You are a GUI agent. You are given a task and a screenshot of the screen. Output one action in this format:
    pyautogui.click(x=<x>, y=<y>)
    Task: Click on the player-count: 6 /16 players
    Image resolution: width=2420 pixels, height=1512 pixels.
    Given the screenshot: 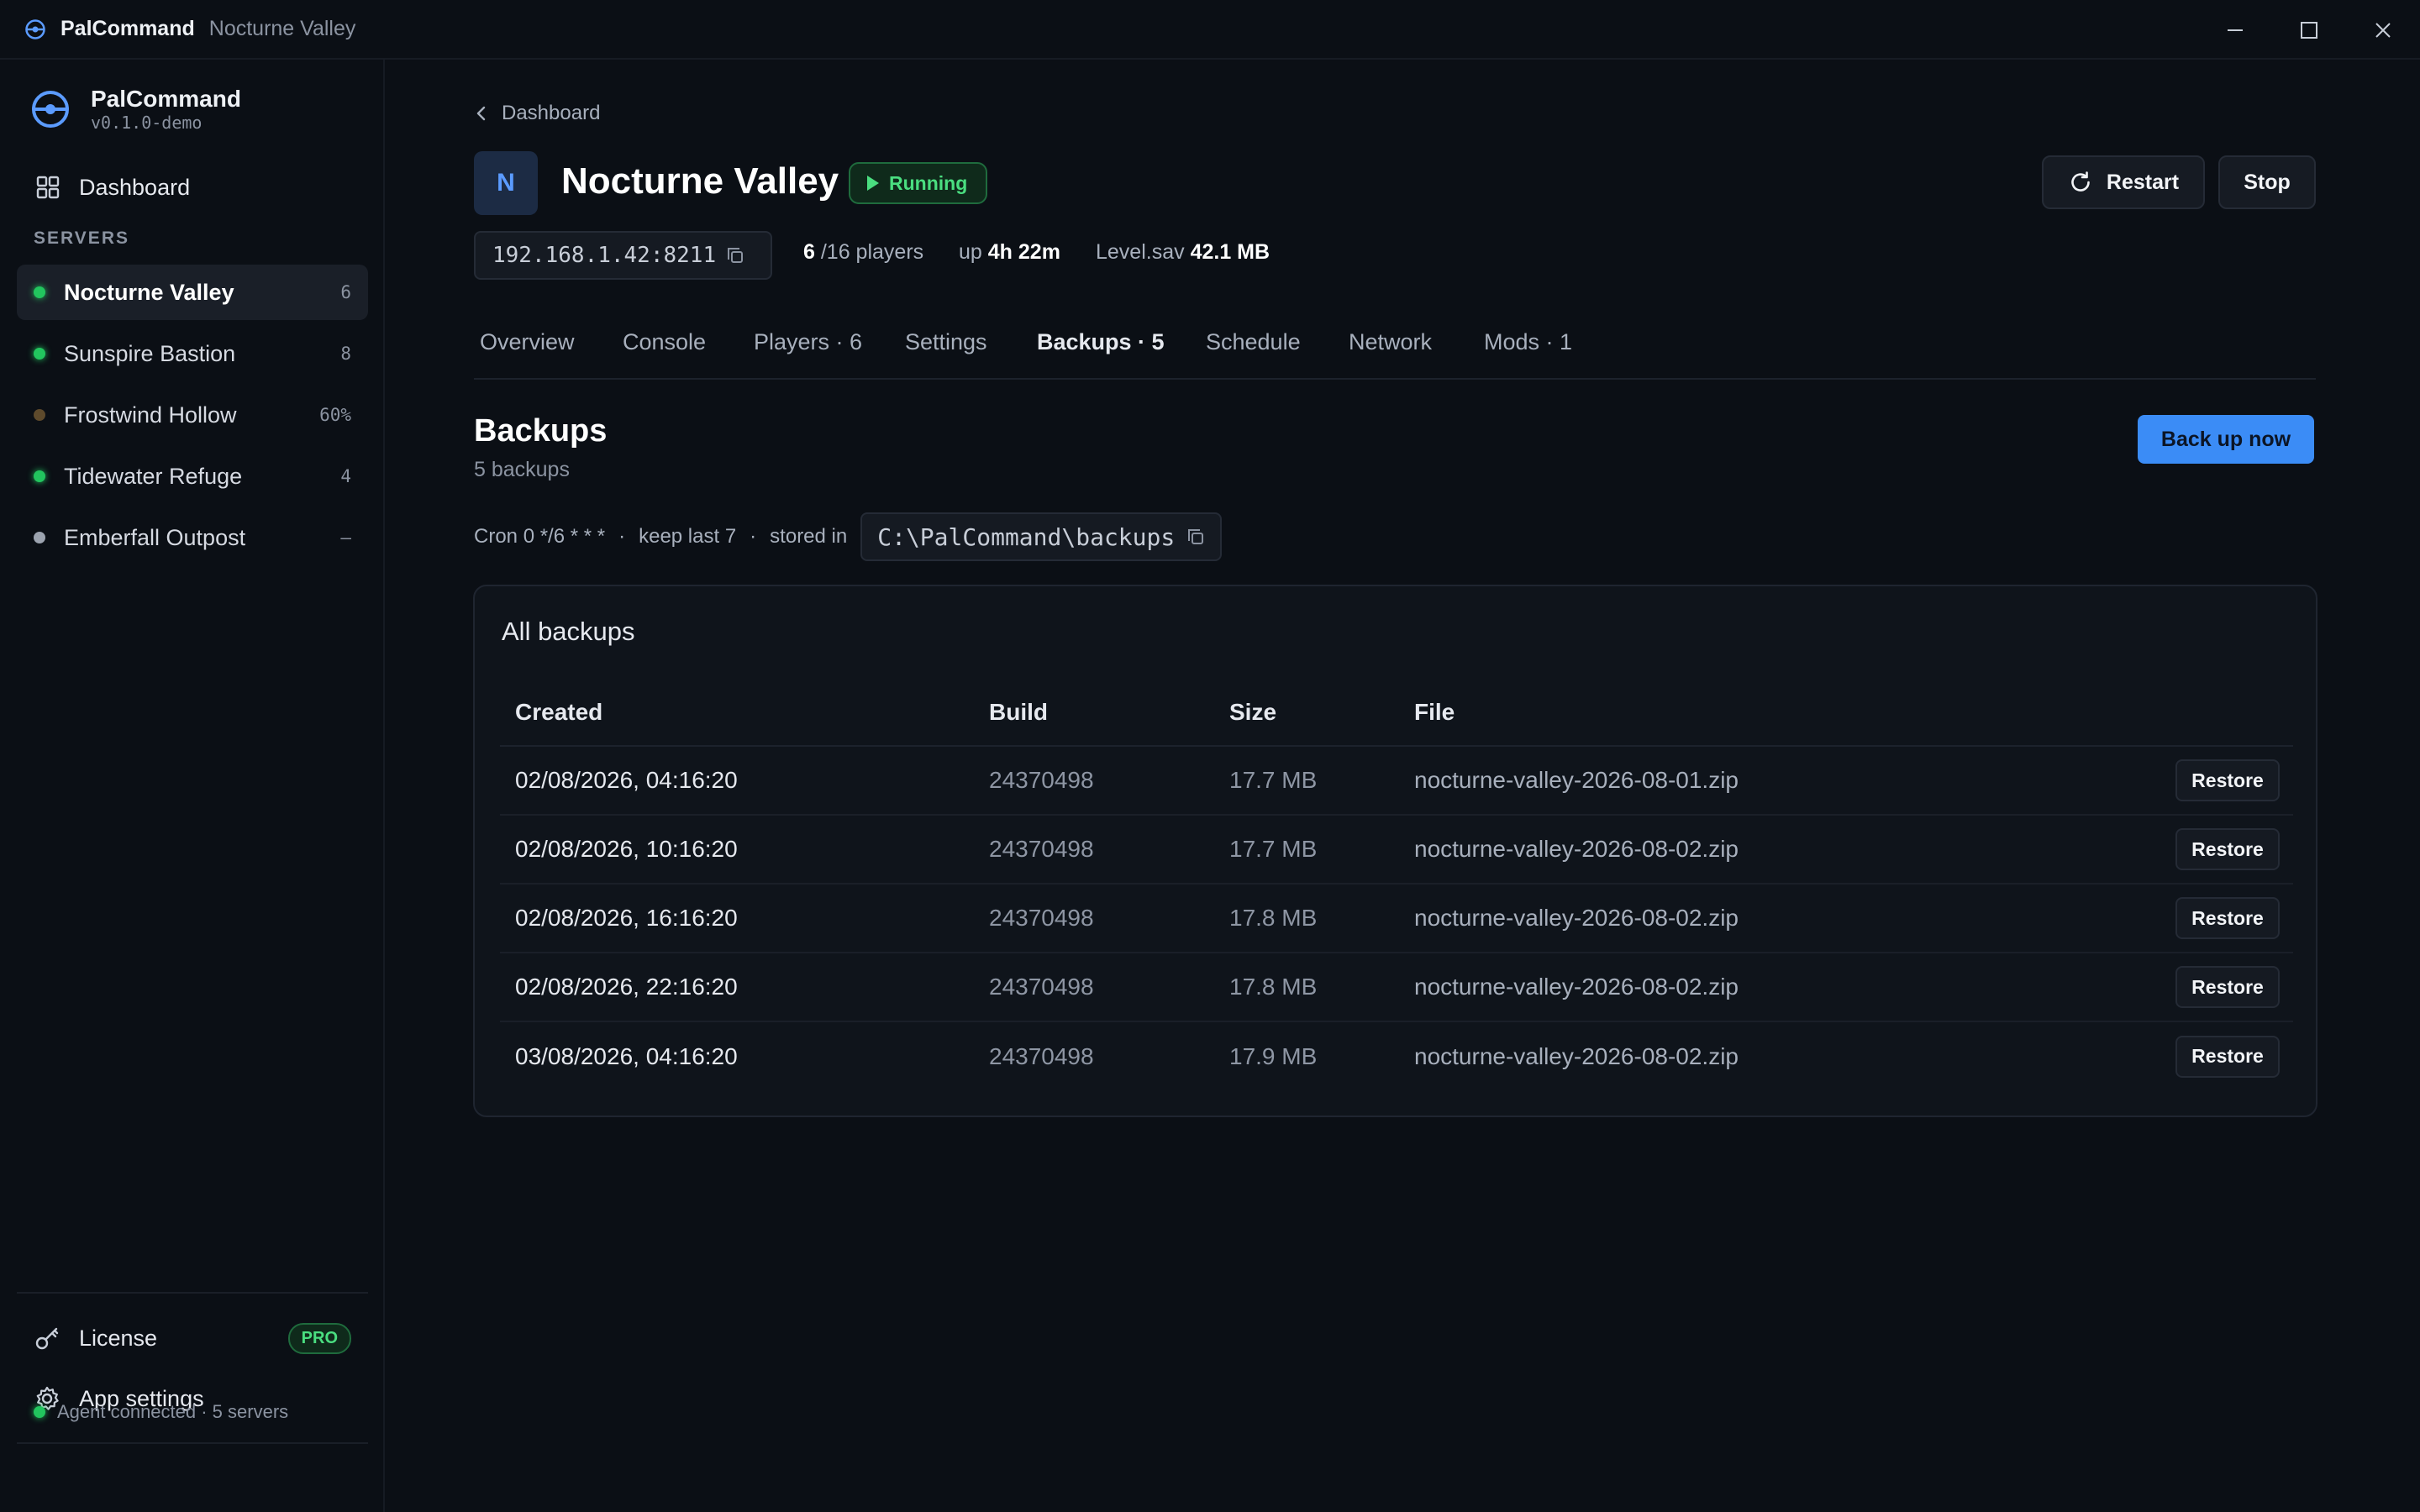 What is the action you would take?
    pyautogui.click(x=863, y=252)
    